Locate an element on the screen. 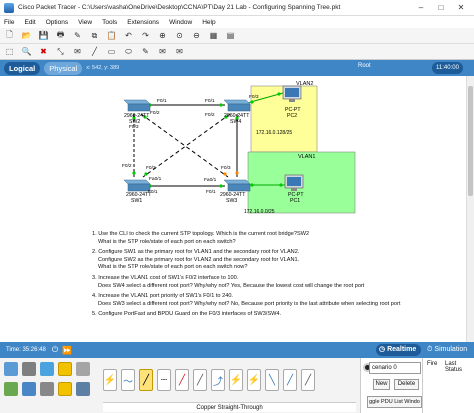 The width and height of the screenshot is (474, 413). sw3-name: SW3 is located at coordinates (231, 201).